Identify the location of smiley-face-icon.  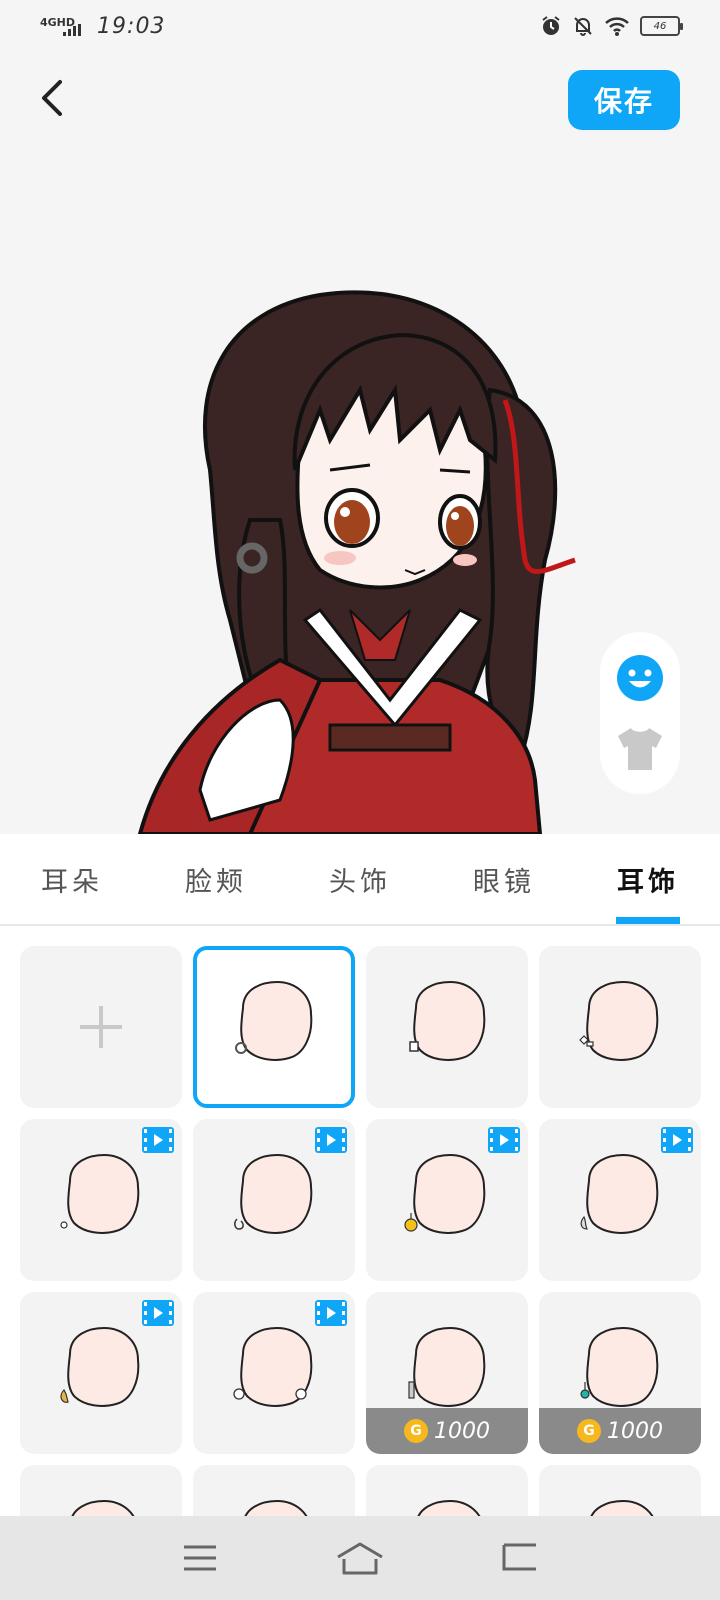
(640, 677).